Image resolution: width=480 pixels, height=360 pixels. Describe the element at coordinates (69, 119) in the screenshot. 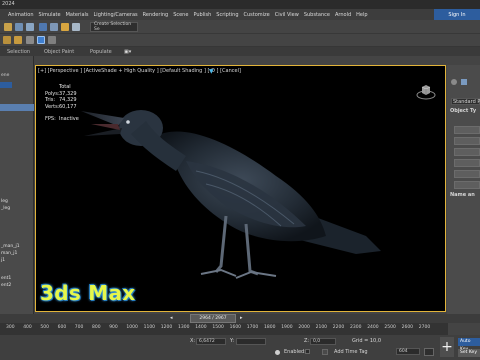

I see `fps-value: Inactive` at that location.